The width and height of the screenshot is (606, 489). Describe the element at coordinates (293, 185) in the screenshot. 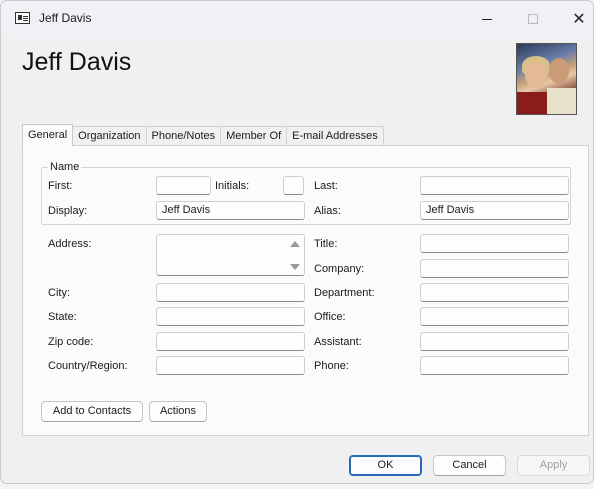

I see `initials-field` at that location.